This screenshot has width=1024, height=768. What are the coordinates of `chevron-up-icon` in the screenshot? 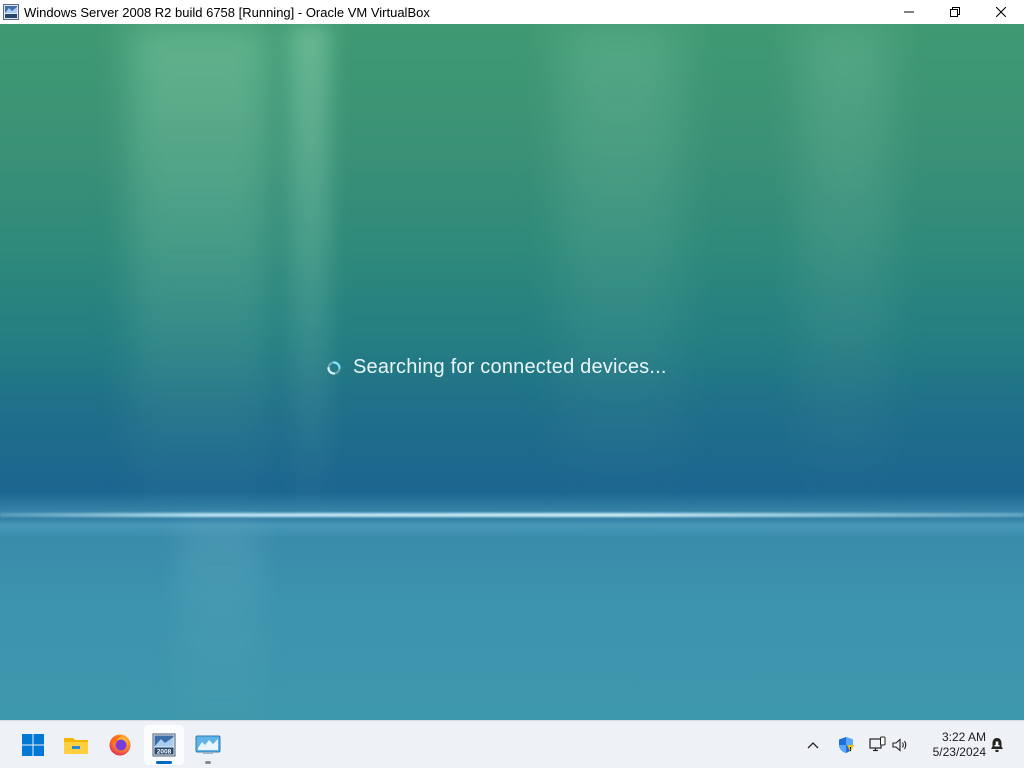 It's located at (813, 745).